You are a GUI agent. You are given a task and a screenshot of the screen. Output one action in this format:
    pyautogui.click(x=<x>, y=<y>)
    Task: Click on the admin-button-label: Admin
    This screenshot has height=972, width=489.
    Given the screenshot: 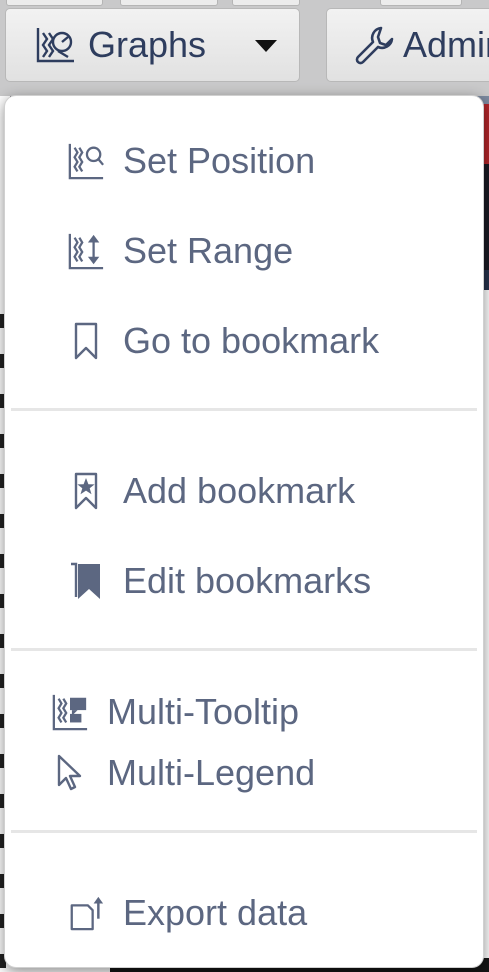 What is the action you would take?
    pyautogui.click(x=446, y=44)
    